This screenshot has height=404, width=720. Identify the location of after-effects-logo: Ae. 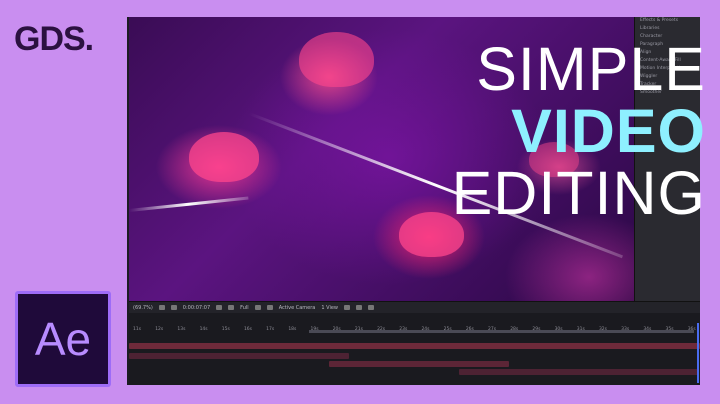
(63, 339).